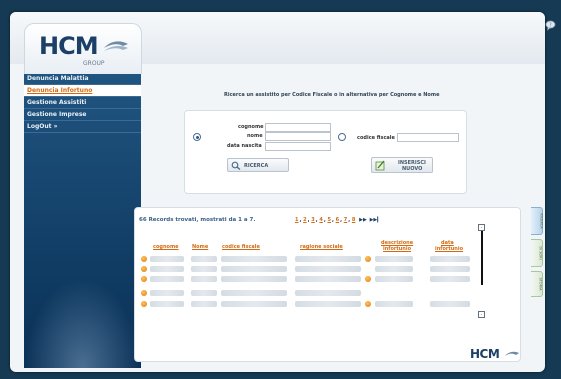 The height and width of the screenshot is (379, 561). Describe the element at coordinates (82, 103) in the screenshot. I see `sidebar-item-gestione-assistiti: Gestione Assistiti` at that location.